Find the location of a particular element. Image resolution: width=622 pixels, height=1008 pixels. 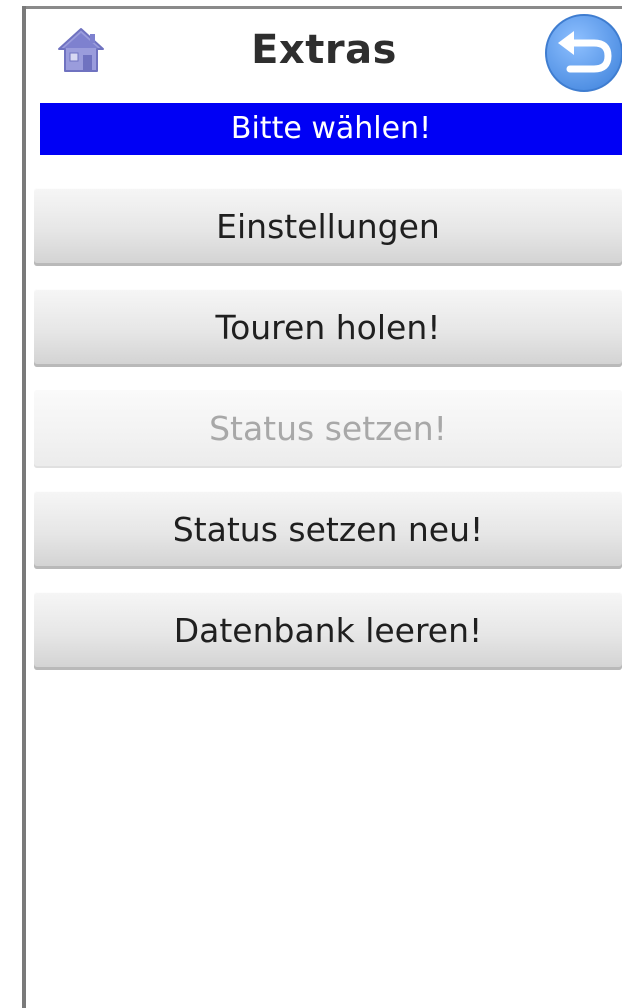

clear-database-button: Datenbank leeren! is located at coordinates (328, 631).